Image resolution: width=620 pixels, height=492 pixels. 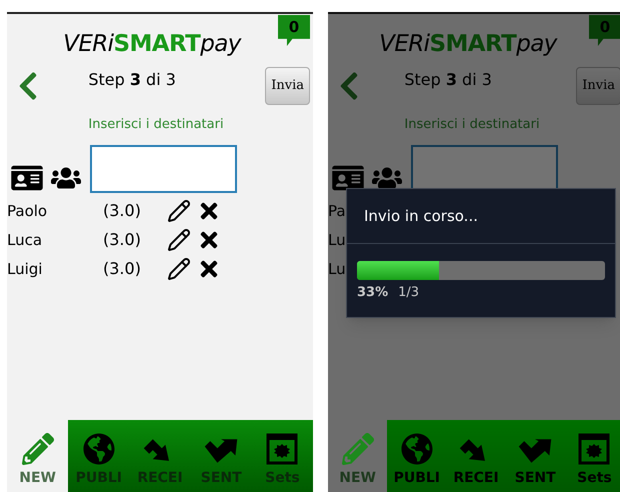 What do you see at coordinates (409, 293) in the screenshot?
I see `progress-count: 1/3` at bounding box center [409, 293].